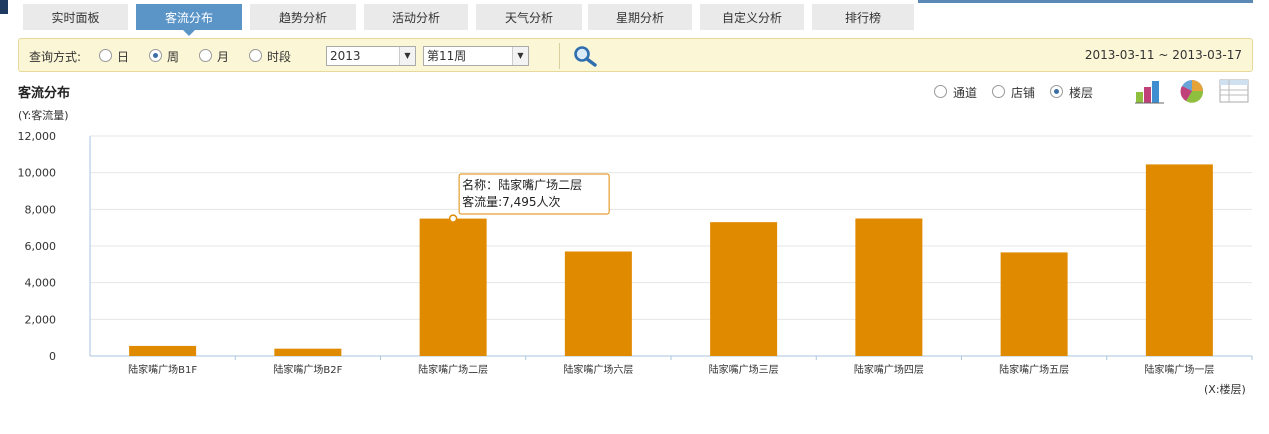 The width and height of the screenshot is (1269, 434). What do you see at coordinates (41, 209) in the screenshot?
I see `y-tick-label: 8,000` at bounding box center [41, 209].